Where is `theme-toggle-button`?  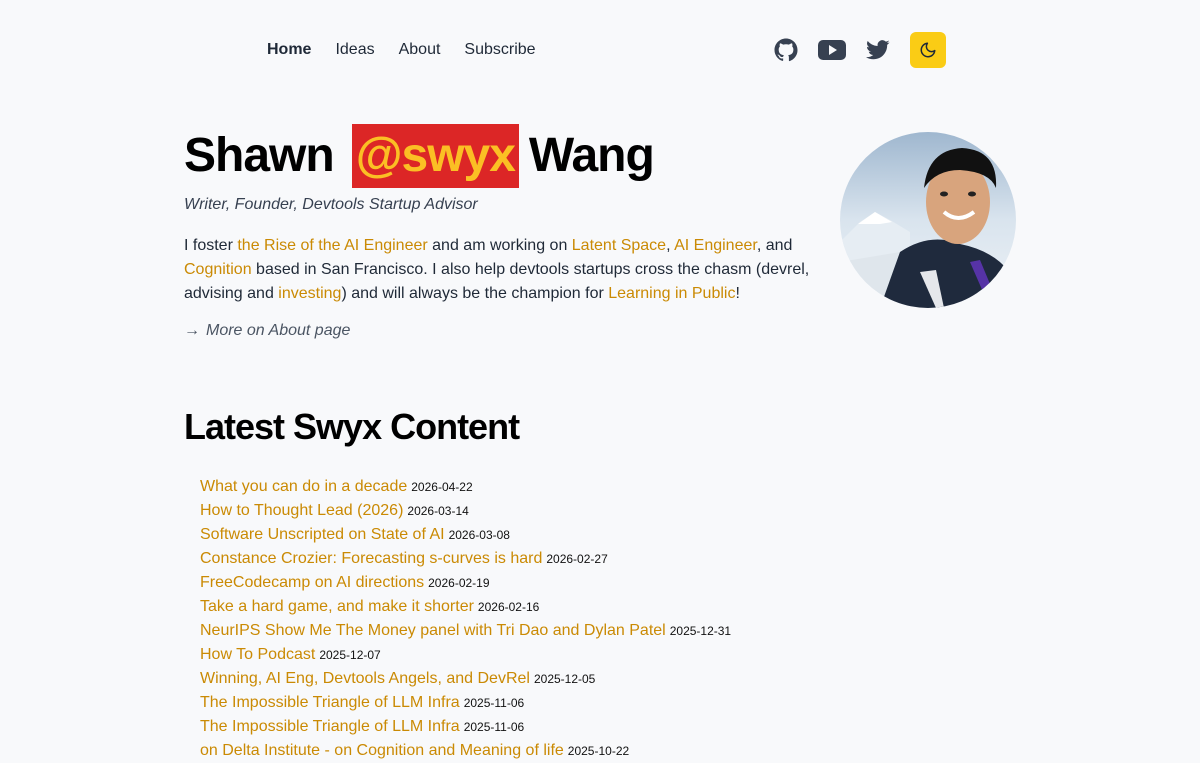 theme-toggle-button is located at coordinates (928, 50).